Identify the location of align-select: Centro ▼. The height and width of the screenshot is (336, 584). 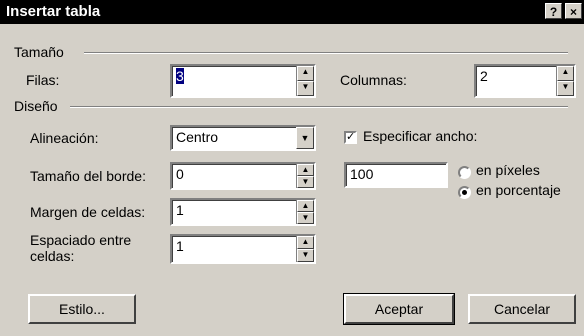
(243, 138).